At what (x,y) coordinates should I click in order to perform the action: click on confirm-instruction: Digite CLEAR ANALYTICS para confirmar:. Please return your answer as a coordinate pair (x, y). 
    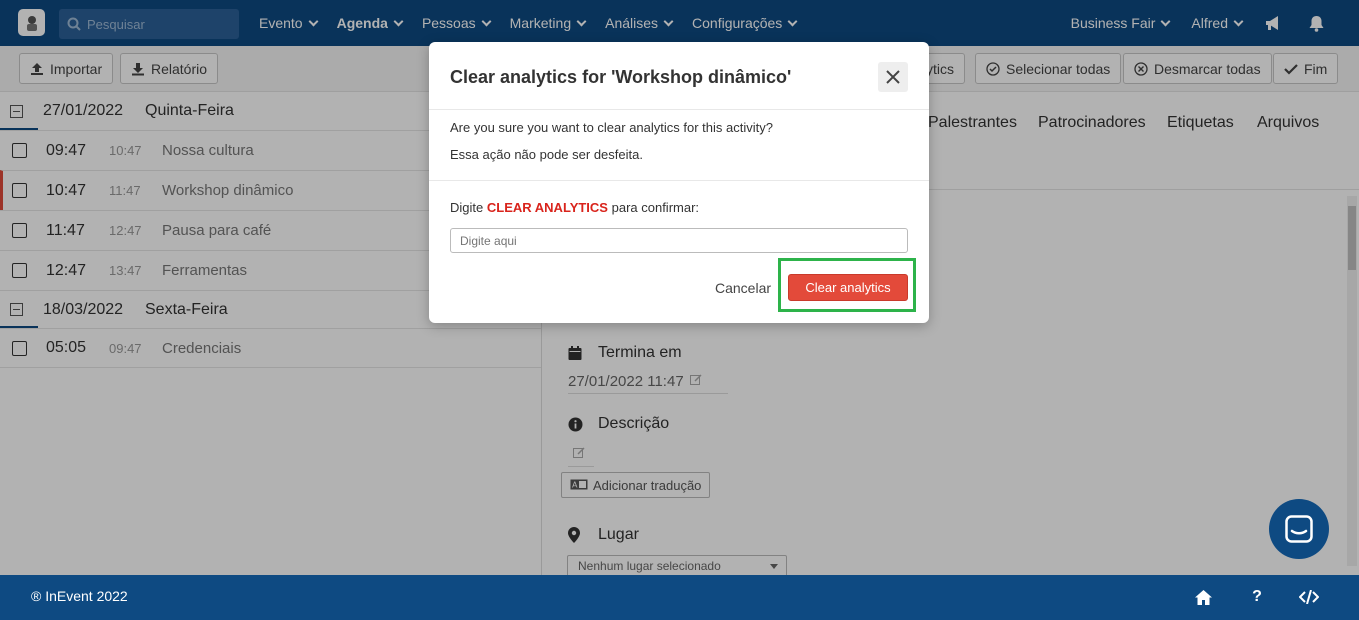
    Looking at the image, I should click on (575, 207).